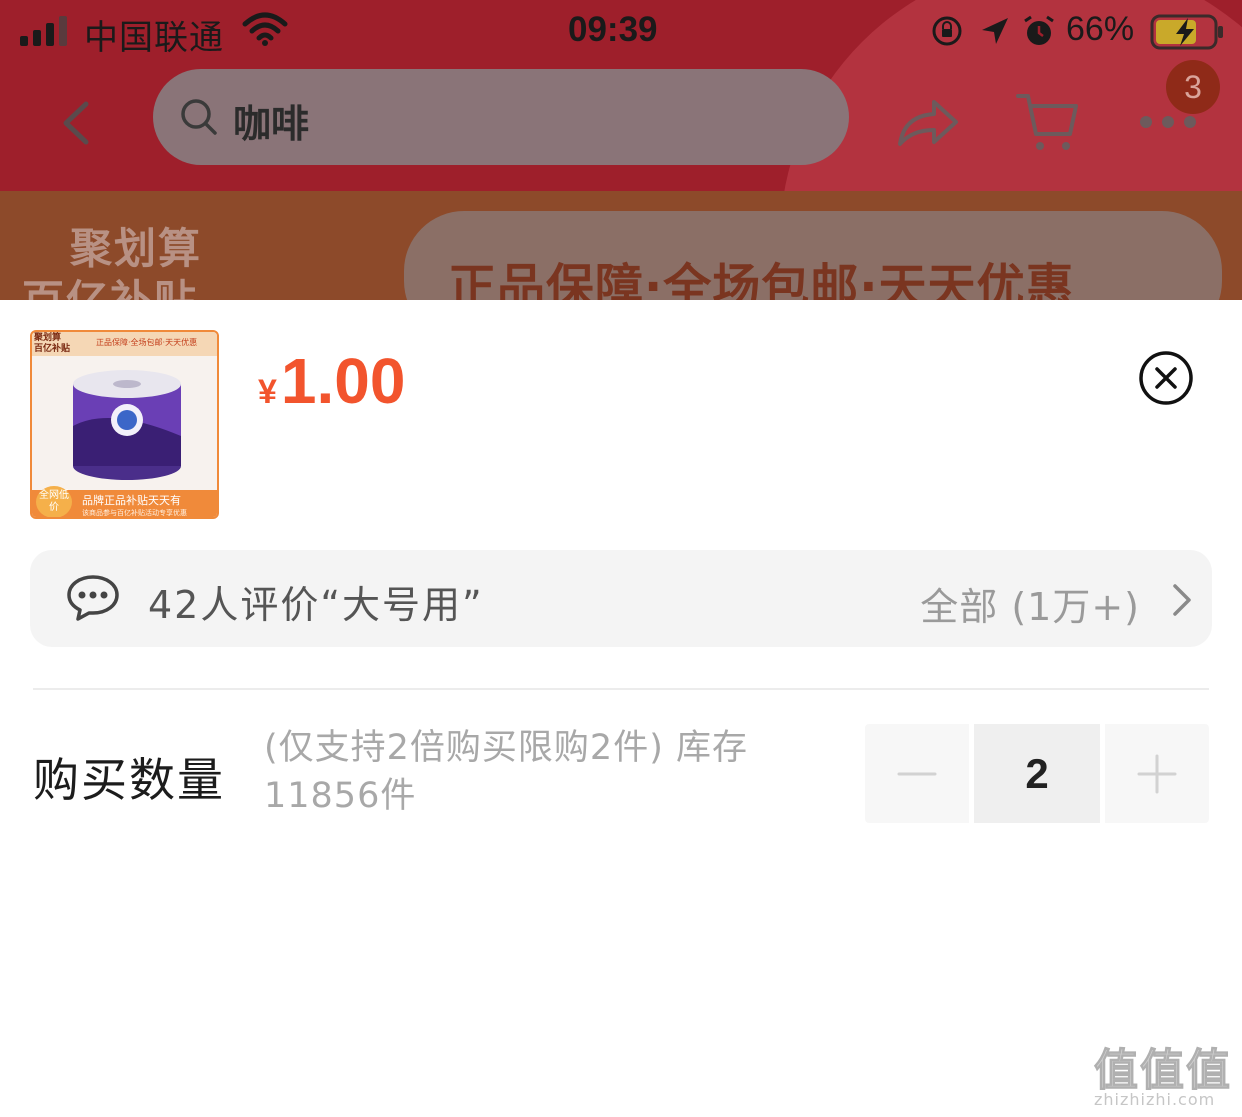 The image size is (1242, 1117). I want to click on quantity-label: 购买数量, so click(129, 780).